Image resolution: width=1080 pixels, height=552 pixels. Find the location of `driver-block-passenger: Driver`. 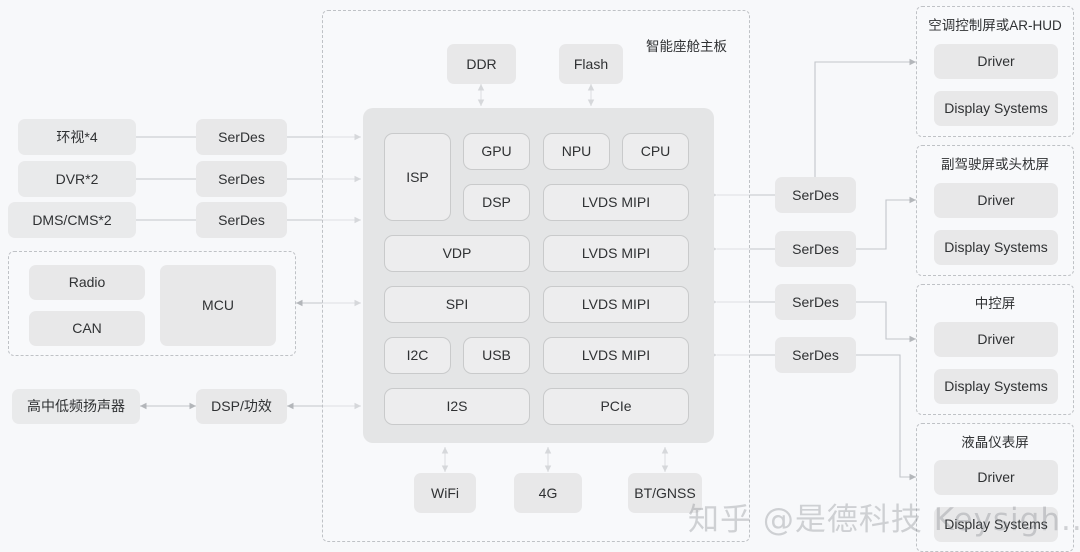

driver-block-passenger: Driver is located at coordinates (996, 200).